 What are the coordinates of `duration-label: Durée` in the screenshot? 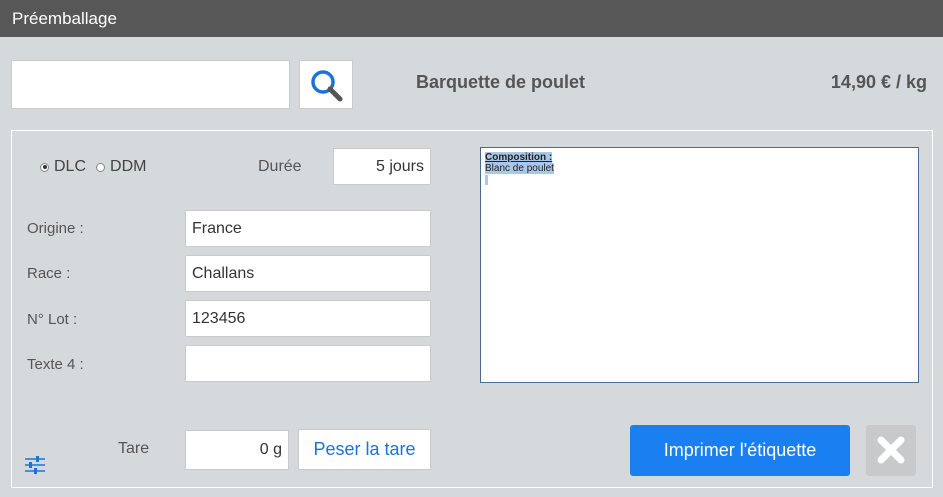 It's located at (280, 166).